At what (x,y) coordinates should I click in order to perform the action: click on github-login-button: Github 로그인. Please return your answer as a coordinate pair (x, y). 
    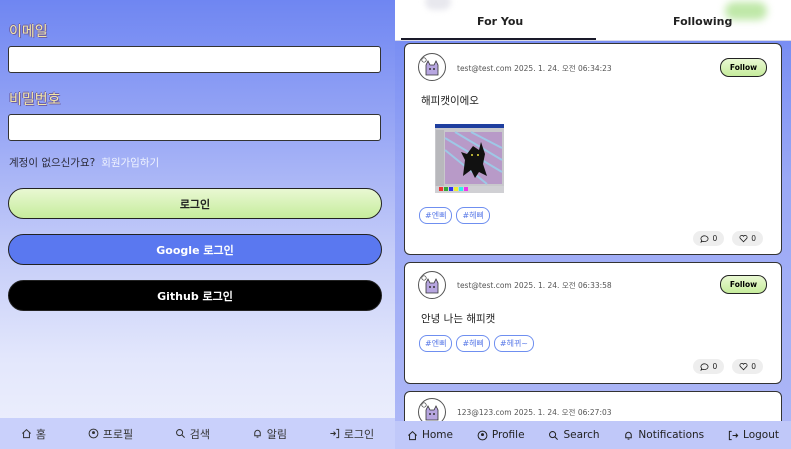
    Looking at the image, I should click on (195, 295).